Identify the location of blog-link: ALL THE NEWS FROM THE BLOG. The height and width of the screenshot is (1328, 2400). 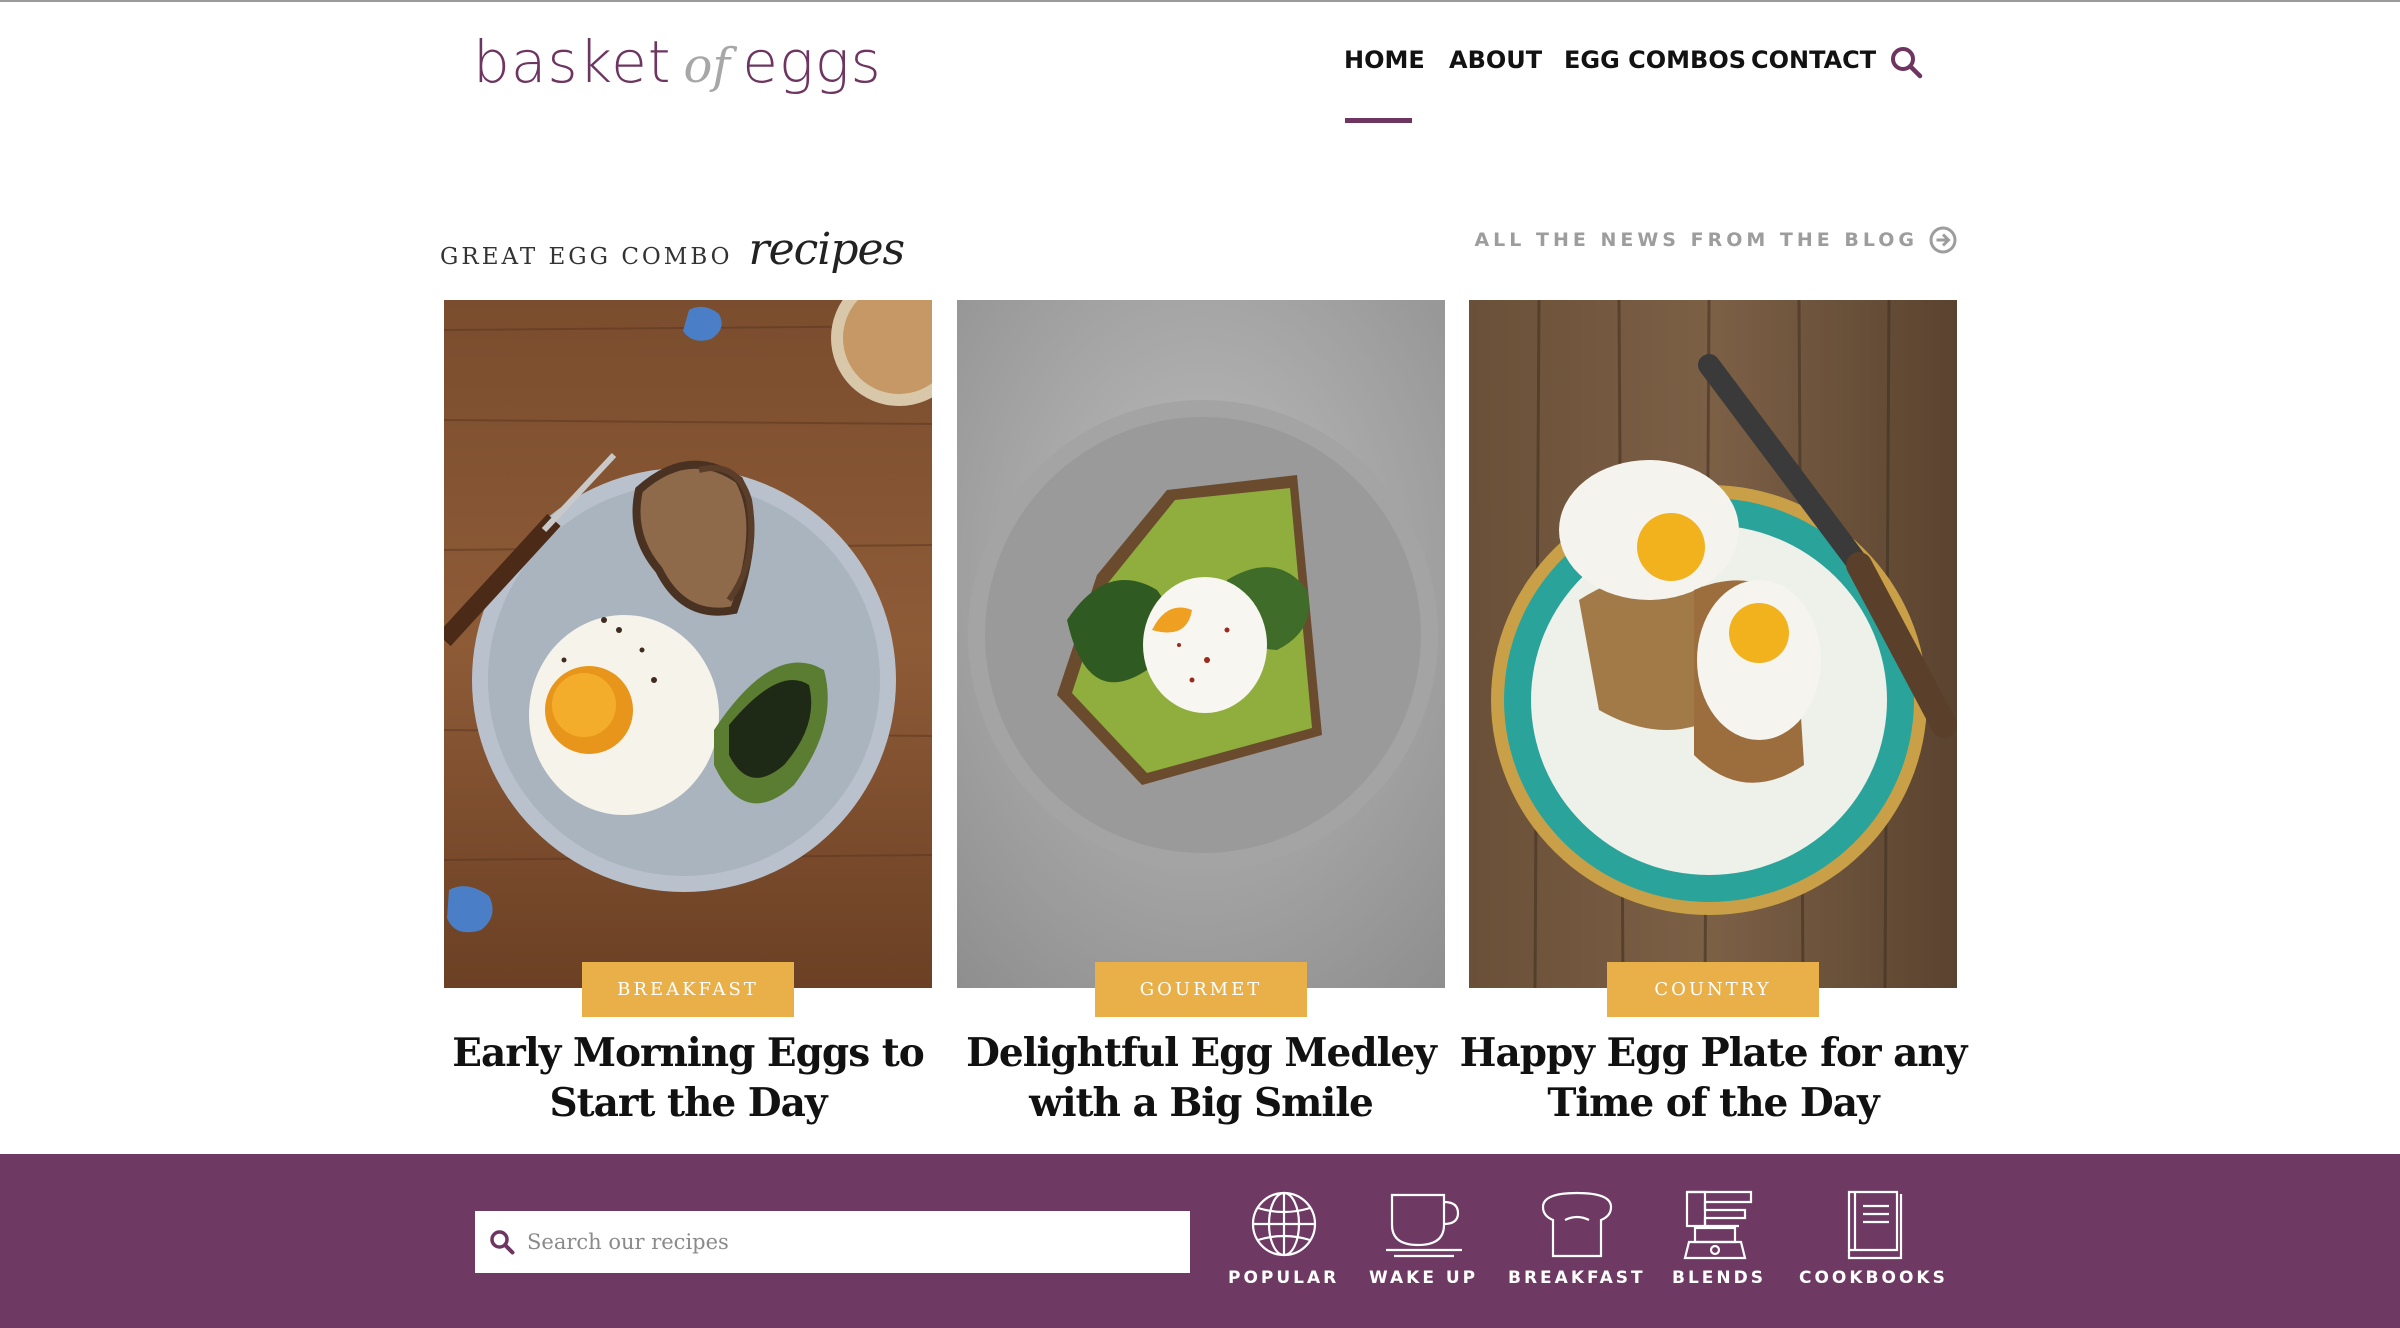
(1716, 240).